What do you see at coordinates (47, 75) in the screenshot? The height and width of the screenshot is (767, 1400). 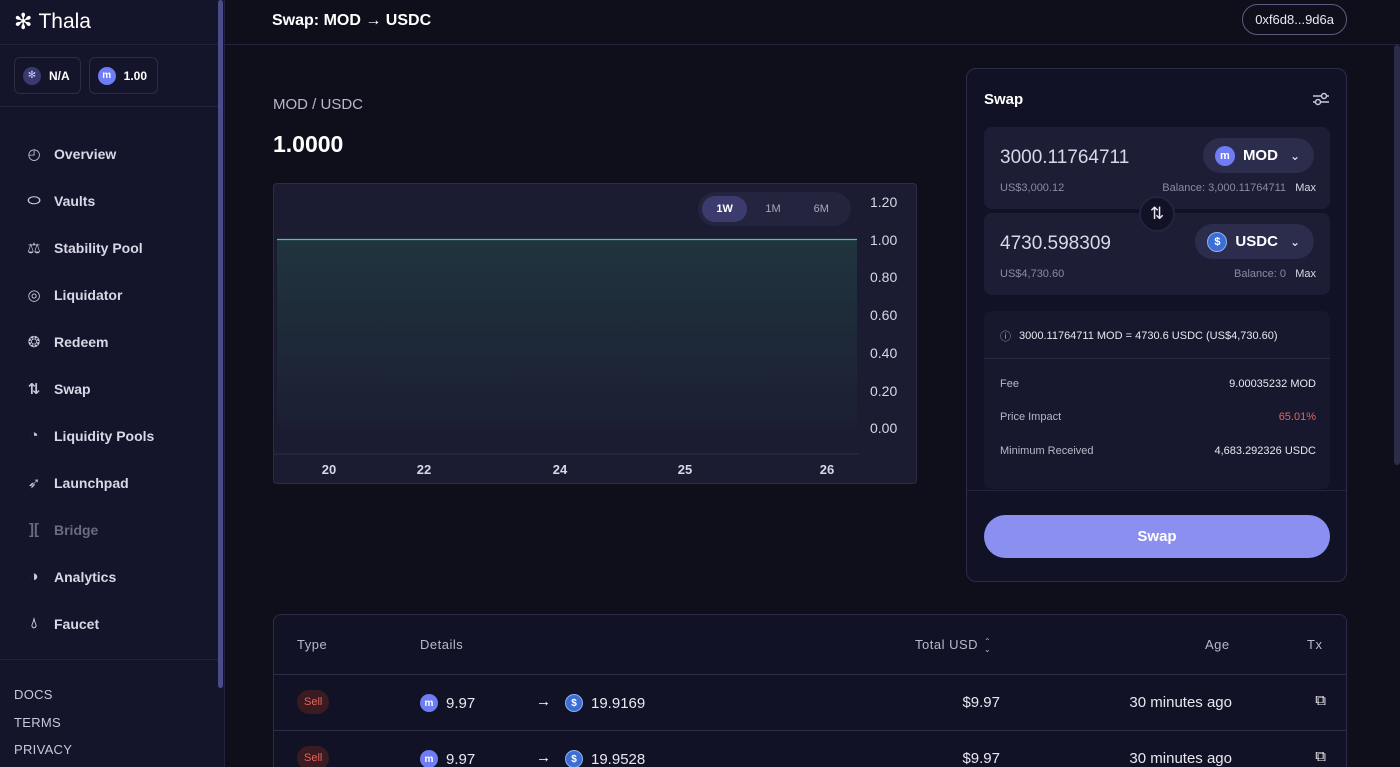 I see `thala-price-badge: ✻ N/A` at bounding box center [47, 75].